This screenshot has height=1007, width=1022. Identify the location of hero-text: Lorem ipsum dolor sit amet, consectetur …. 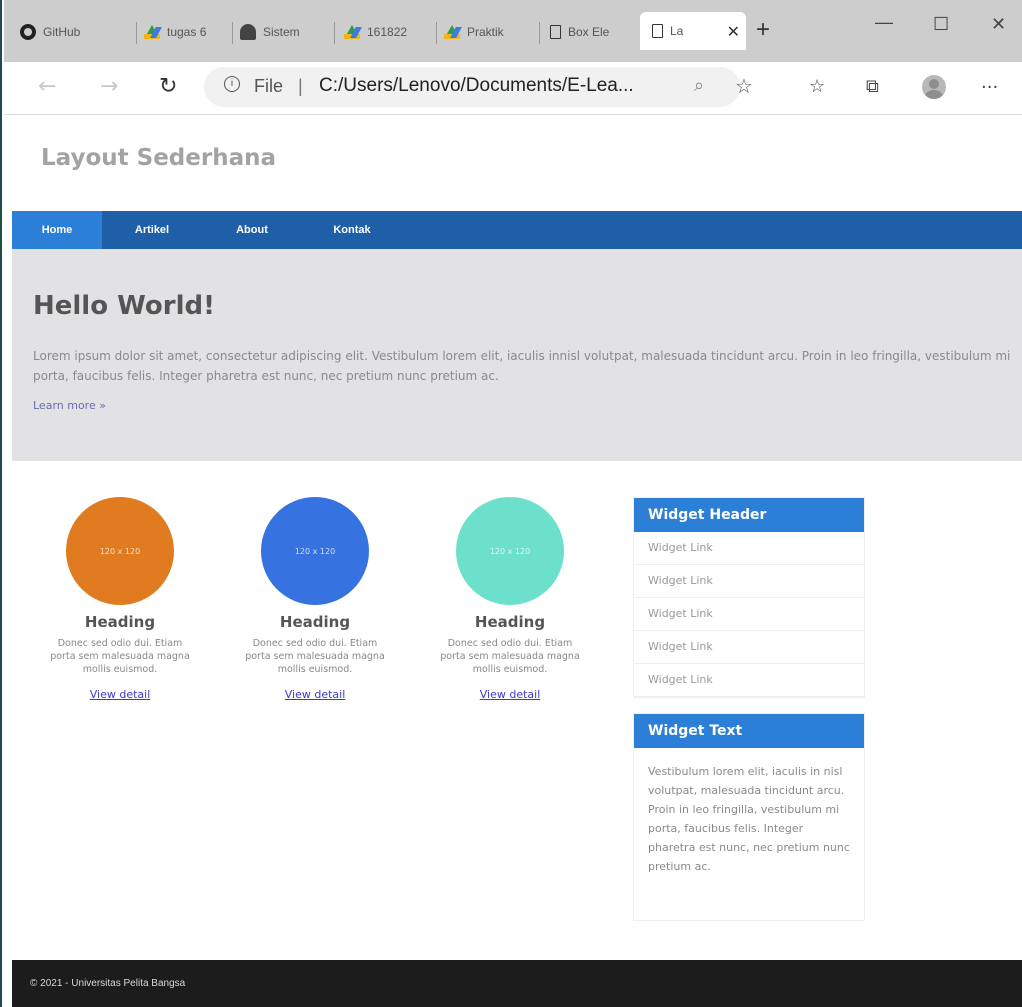
(522, 366).